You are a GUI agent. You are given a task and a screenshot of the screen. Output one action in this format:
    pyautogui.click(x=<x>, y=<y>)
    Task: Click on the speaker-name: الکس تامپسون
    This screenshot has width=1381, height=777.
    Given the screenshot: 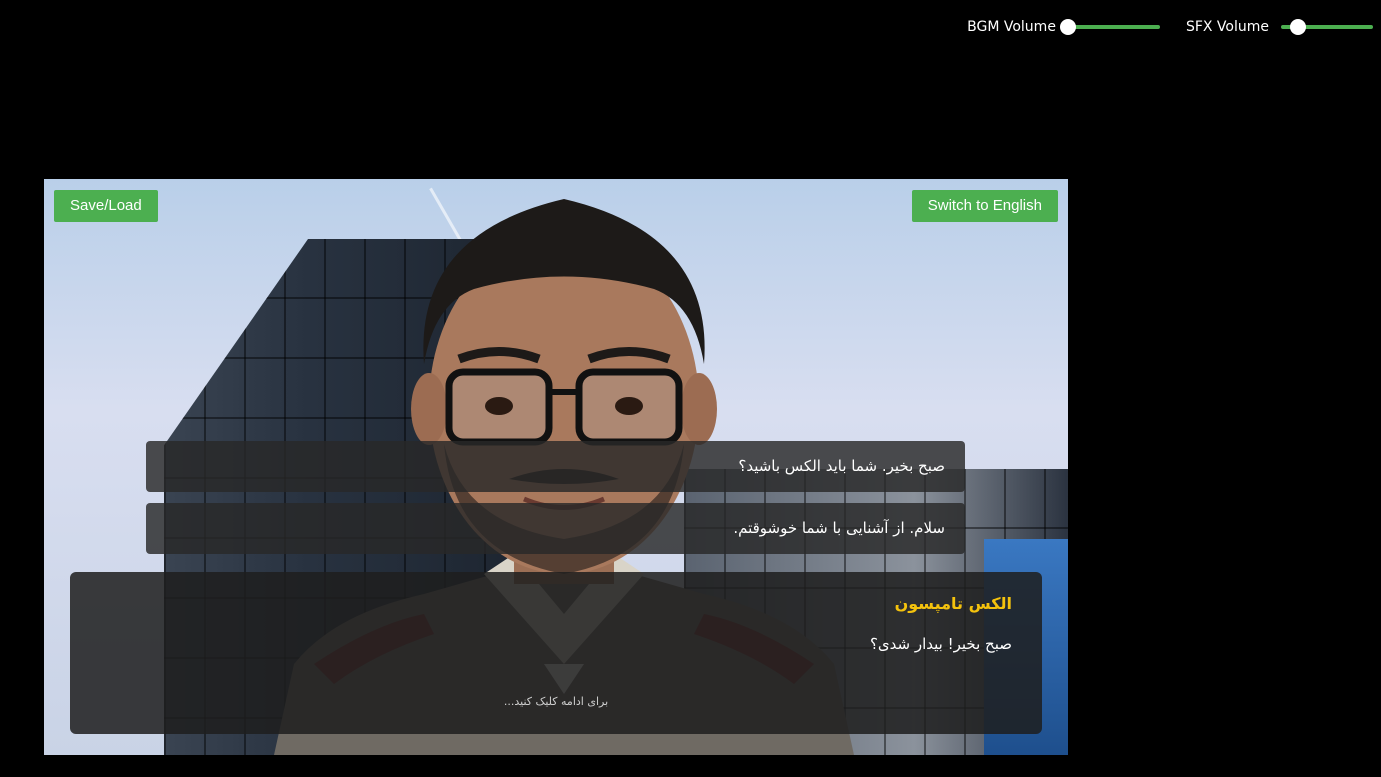 What is the action you would take?
    pyautogui.click(x=953, y=603)
    